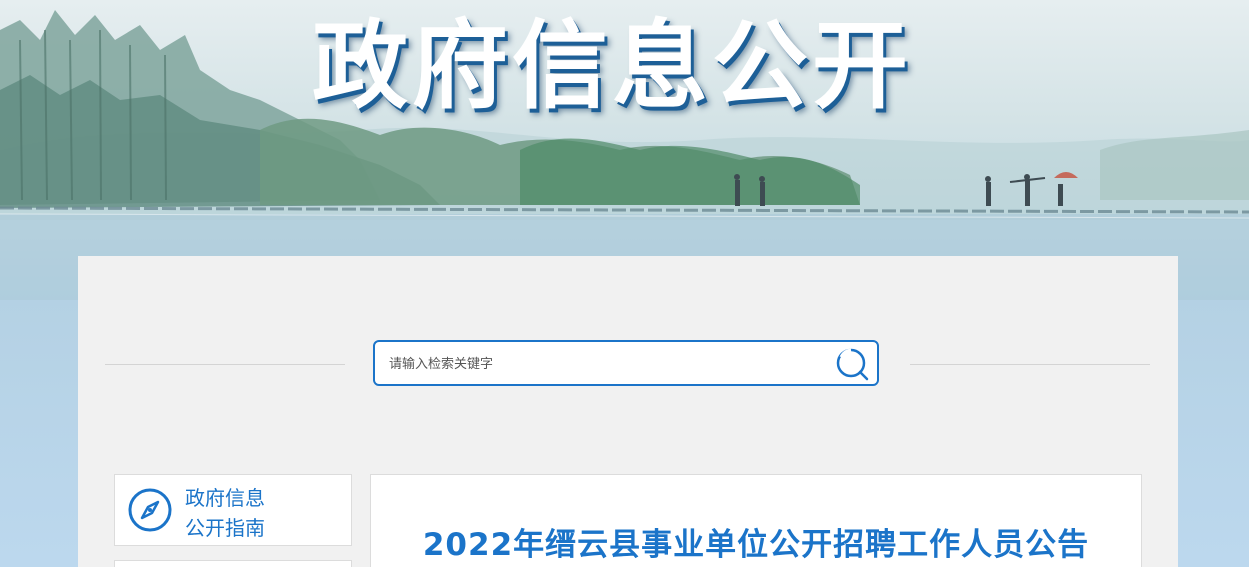  I want to click on compass-icon, so click(150, 510).